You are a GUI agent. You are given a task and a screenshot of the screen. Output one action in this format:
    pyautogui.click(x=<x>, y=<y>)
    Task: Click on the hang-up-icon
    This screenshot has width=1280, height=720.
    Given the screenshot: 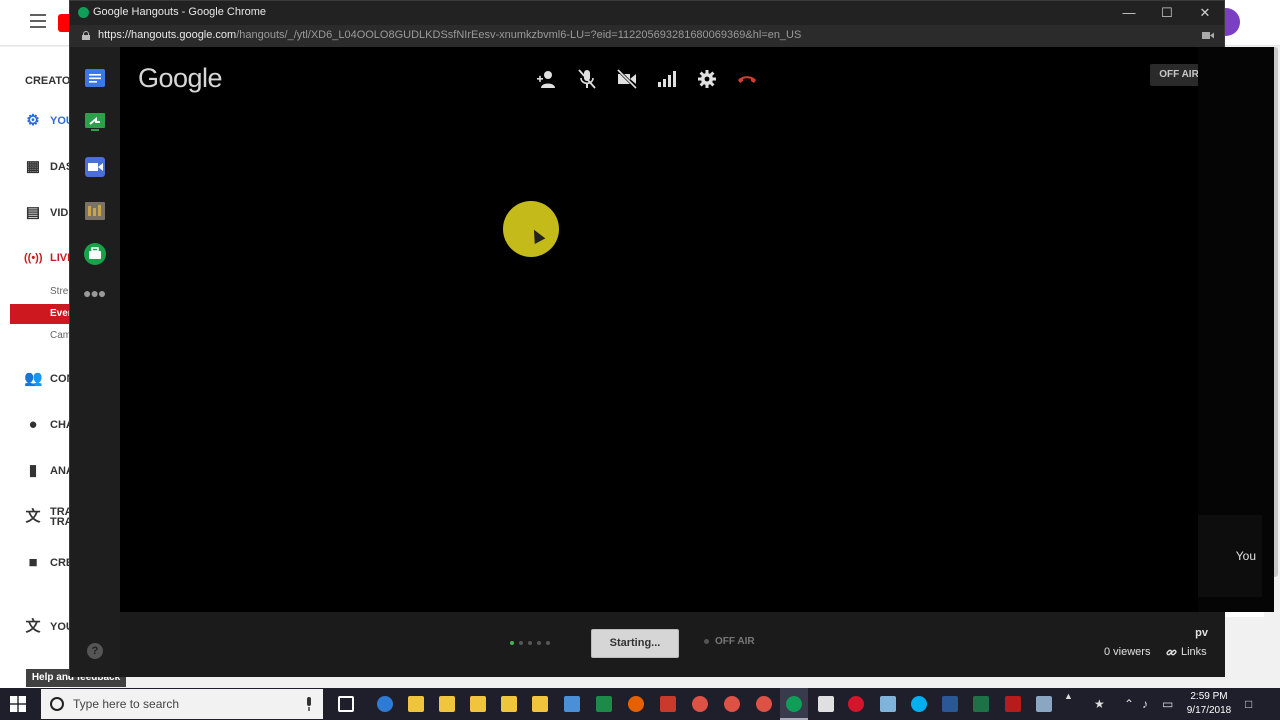 What is the action you would take?
    pyautogui.click(x=747, y=79)
    